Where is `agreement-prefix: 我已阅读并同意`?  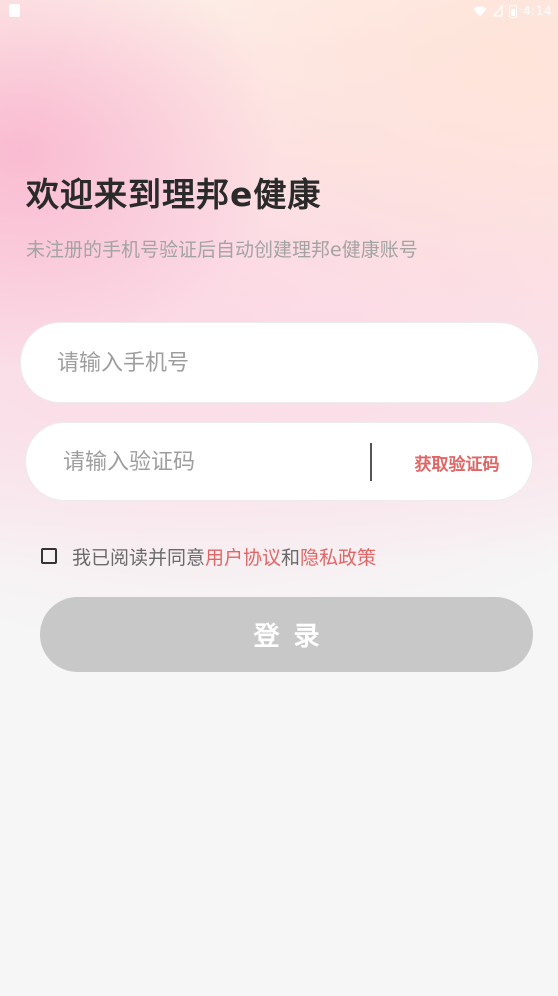 agreement-prefix: 我已阅读并同意 is located at coordinates (139, 557).